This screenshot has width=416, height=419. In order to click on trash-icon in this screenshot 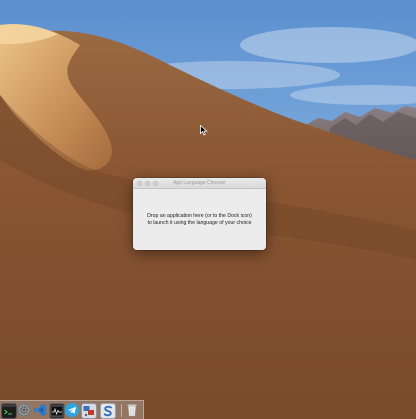, I will do `click(132, 410)`.